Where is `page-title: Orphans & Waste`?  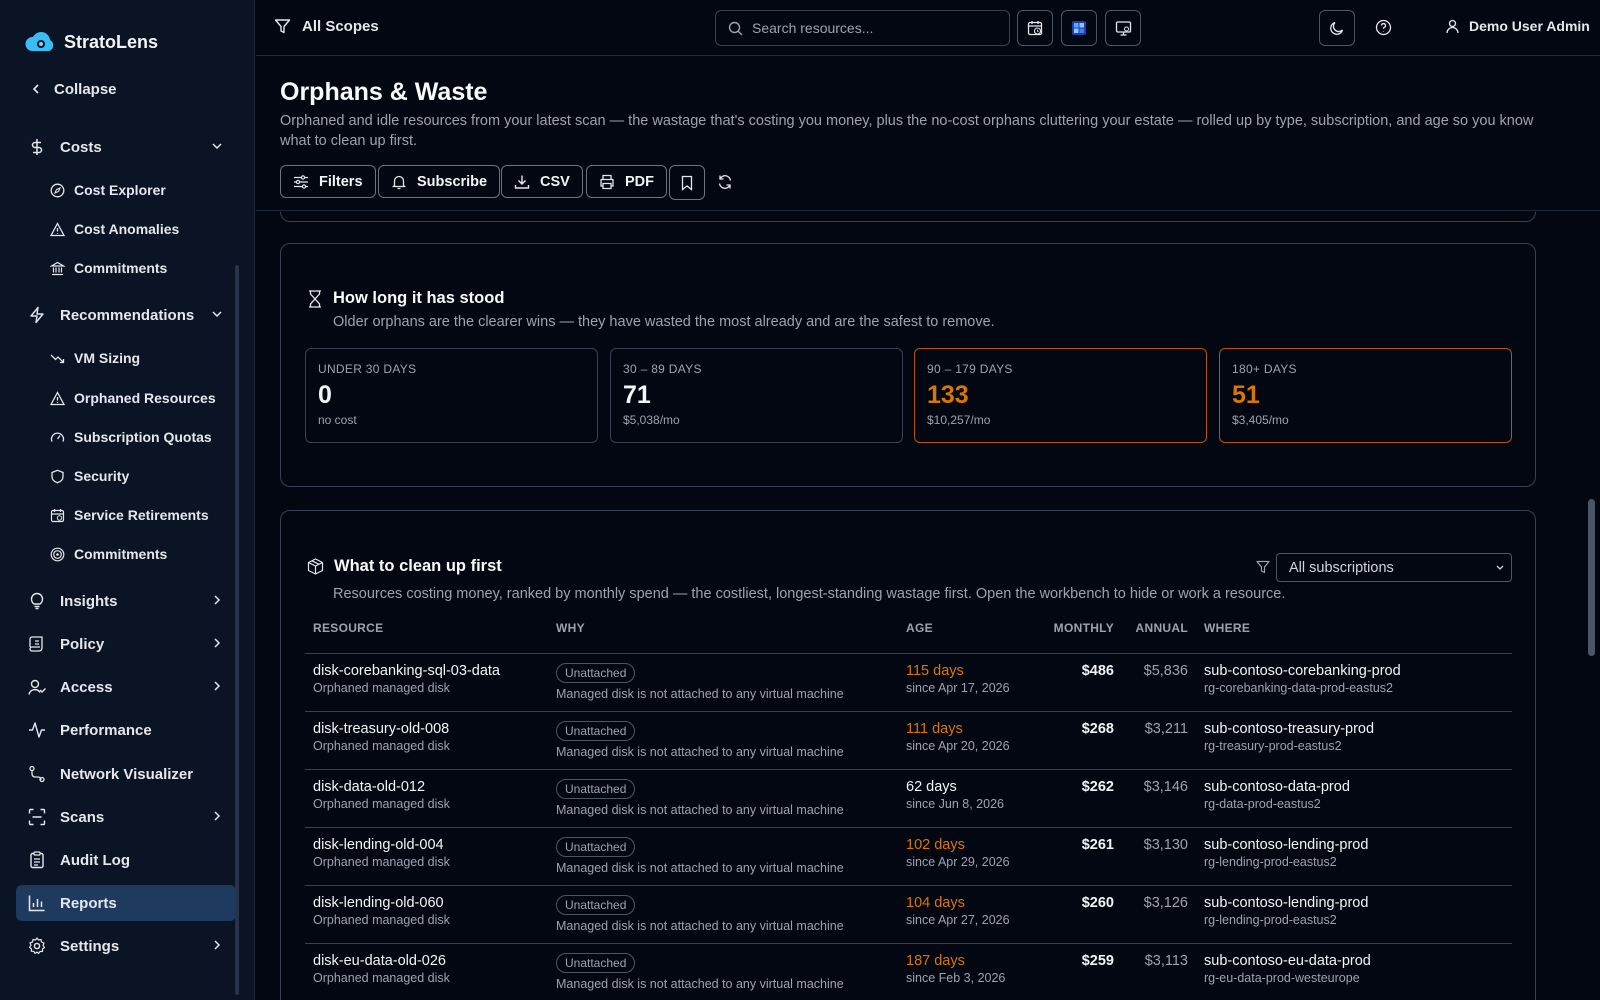
page-title: Orphans & Waste is located at coordinates (384, 92).